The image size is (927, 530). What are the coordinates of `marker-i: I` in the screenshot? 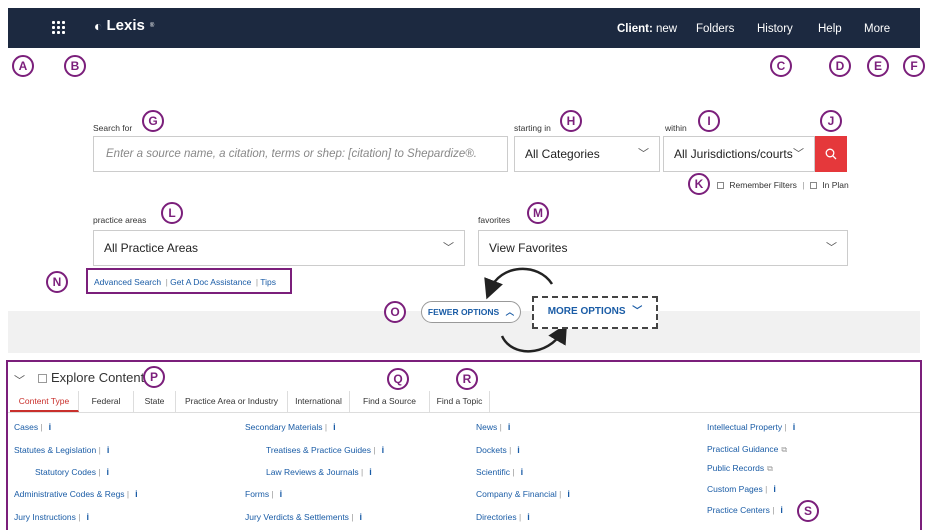 It's located at (709, 121).